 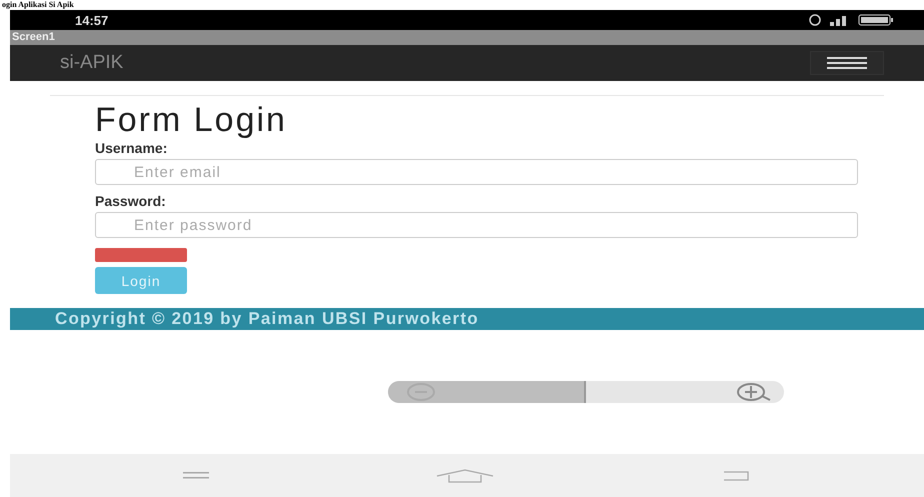 What do you see at coordinates (131, 148) in the screenshot?
I see `field-label: Username:` at bounding box center [131, 148].